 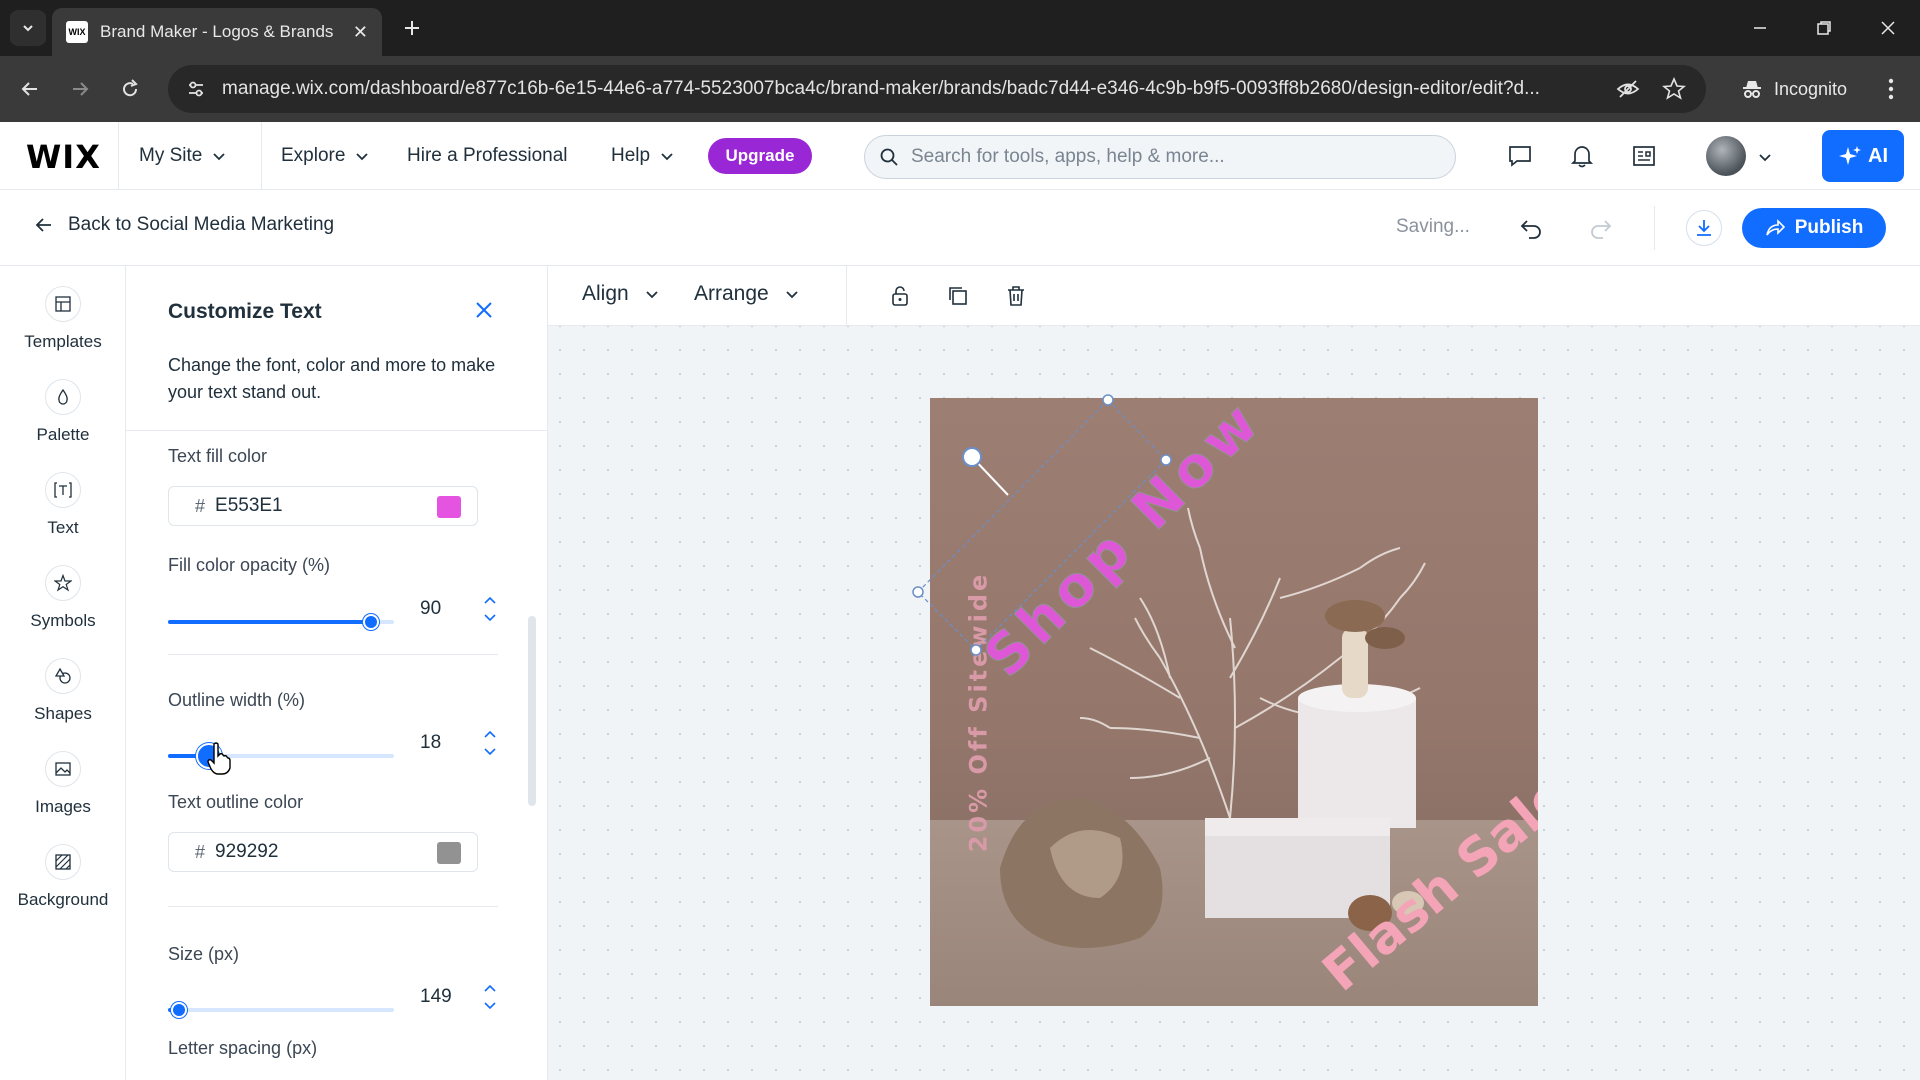 What do you see at coordinates (490, 609) in the screenshot?
I see `opacity-stepper` at bounding box center [490, 609].